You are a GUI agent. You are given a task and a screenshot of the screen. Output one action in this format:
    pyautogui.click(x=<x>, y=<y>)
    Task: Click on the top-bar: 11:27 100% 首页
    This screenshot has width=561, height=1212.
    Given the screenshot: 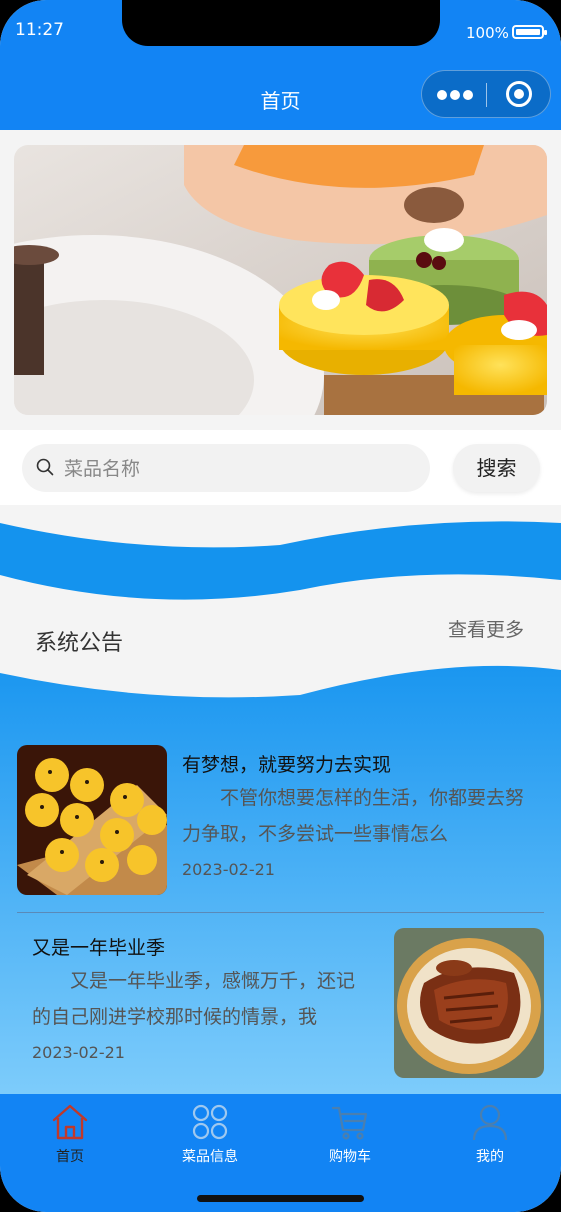 What is the action you would take?
    pyautogui.click(x=280, y=65)
    